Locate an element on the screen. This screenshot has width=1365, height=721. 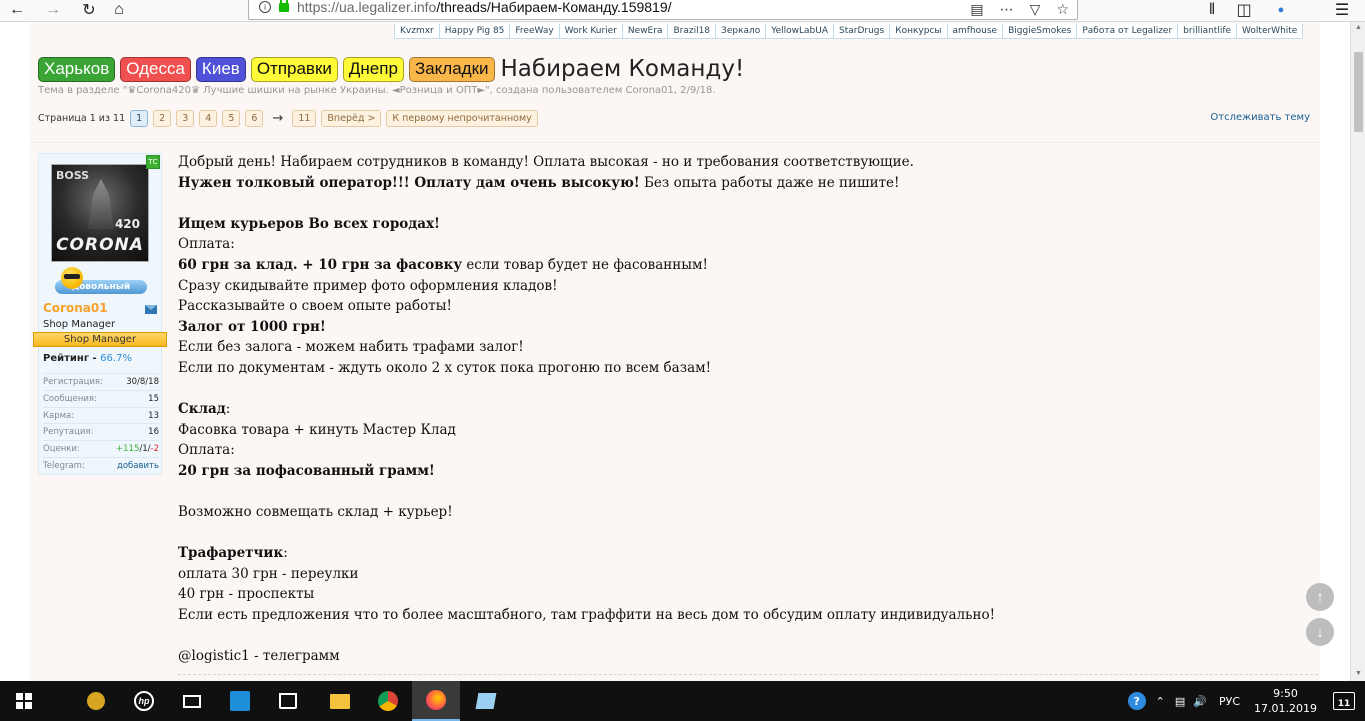
more-icon: ⋯ is located at coordinates (1007, 9).